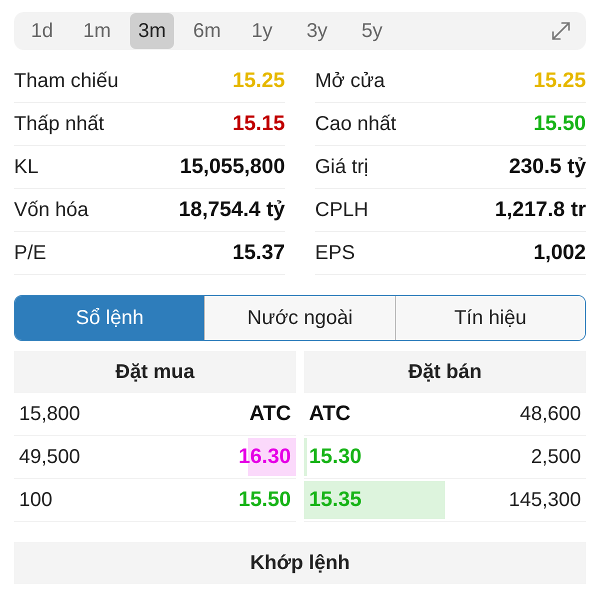 The width and height of the screenshot is (600, 600). I want to click on sell-price: 15.30, so click(335, 457).